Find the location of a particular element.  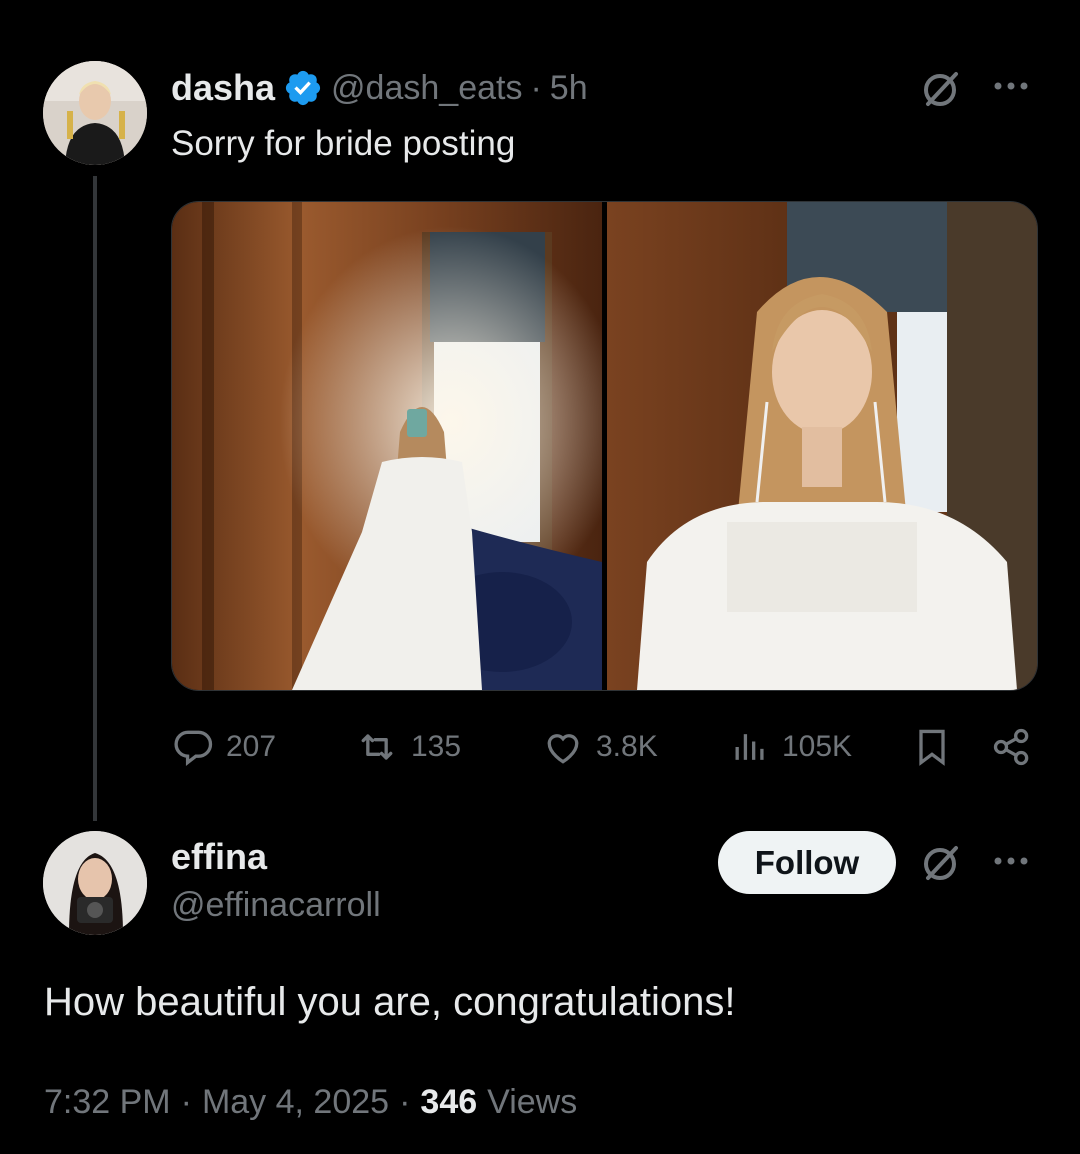

reply-author-handle: @effinacarroll is located at coordinates (276, 905).